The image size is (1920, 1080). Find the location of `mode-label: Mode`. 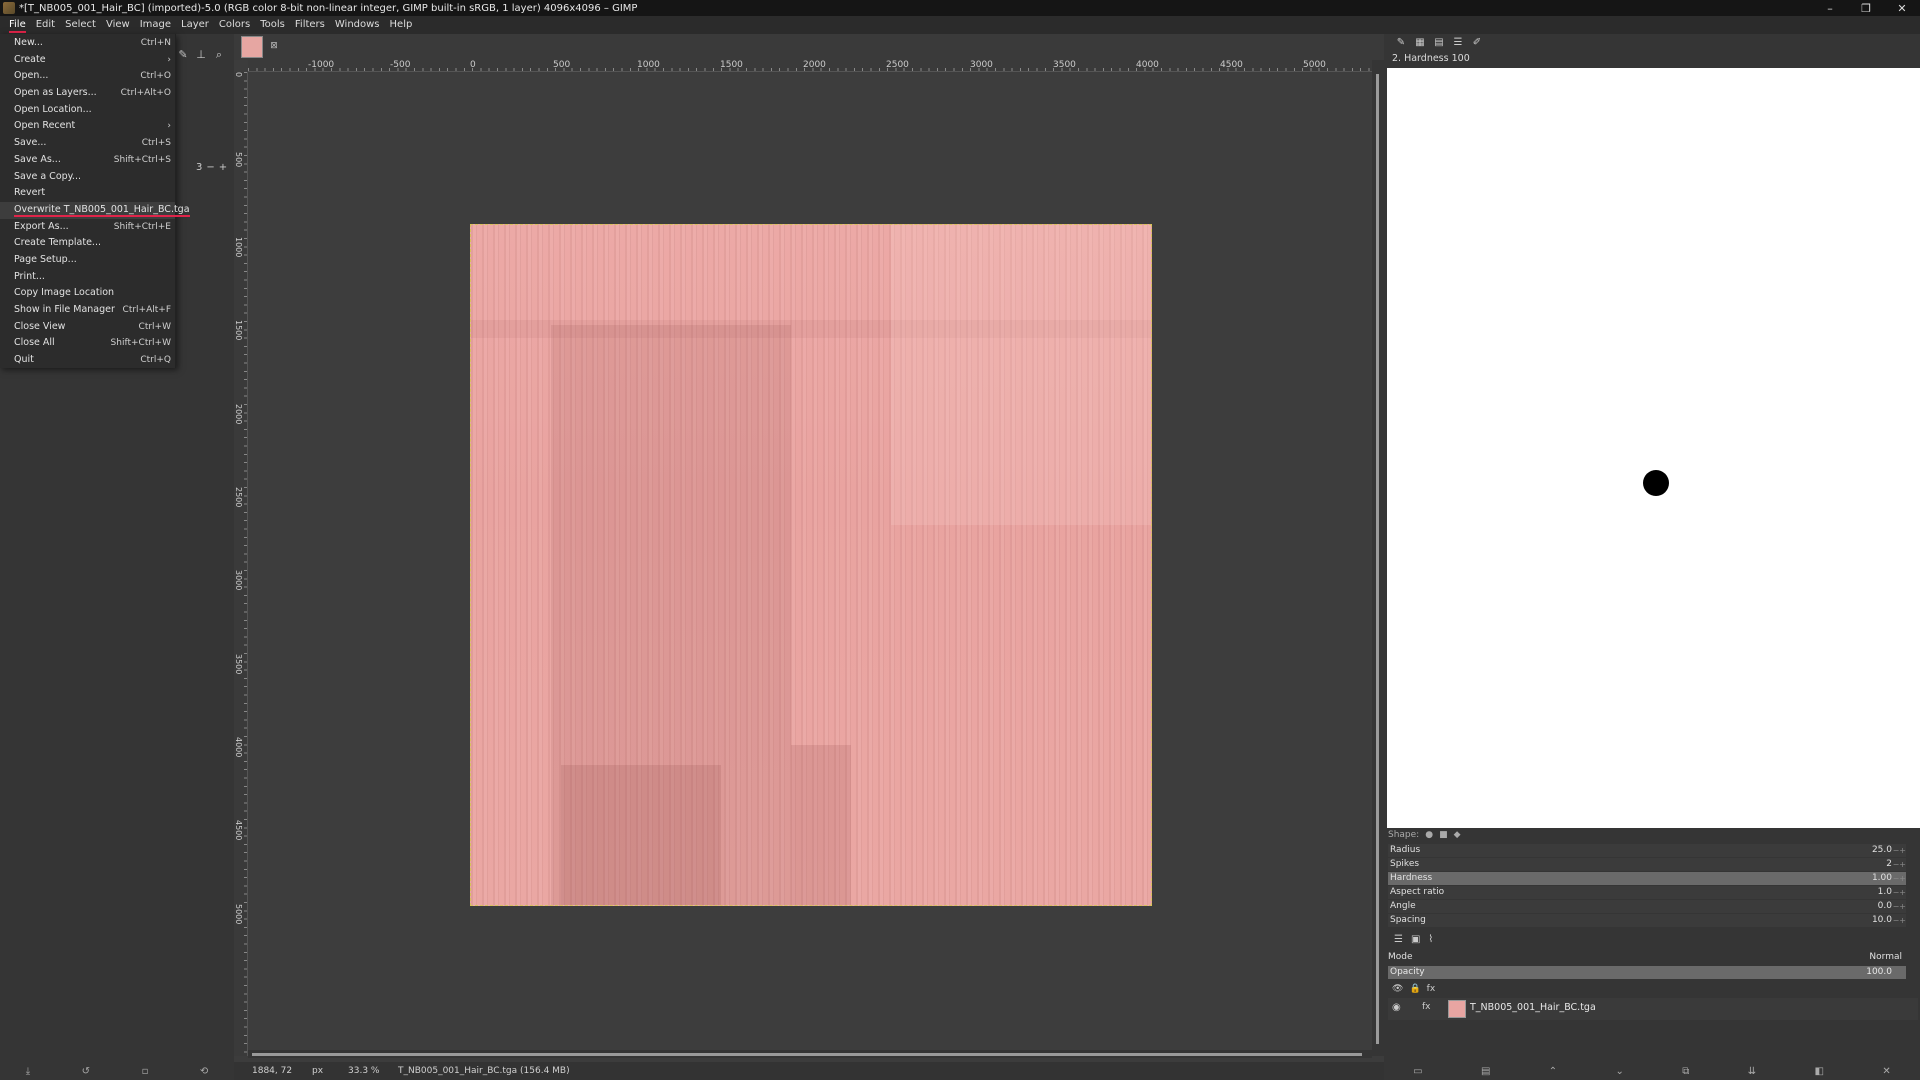

mode-label: Mode is located at coordinates (1400, 957).